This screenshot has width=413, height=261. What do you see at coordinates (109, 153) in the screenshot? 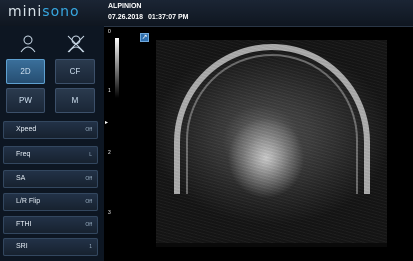
I see `depth-tick-2: 2` at bounding box center [109, 153].